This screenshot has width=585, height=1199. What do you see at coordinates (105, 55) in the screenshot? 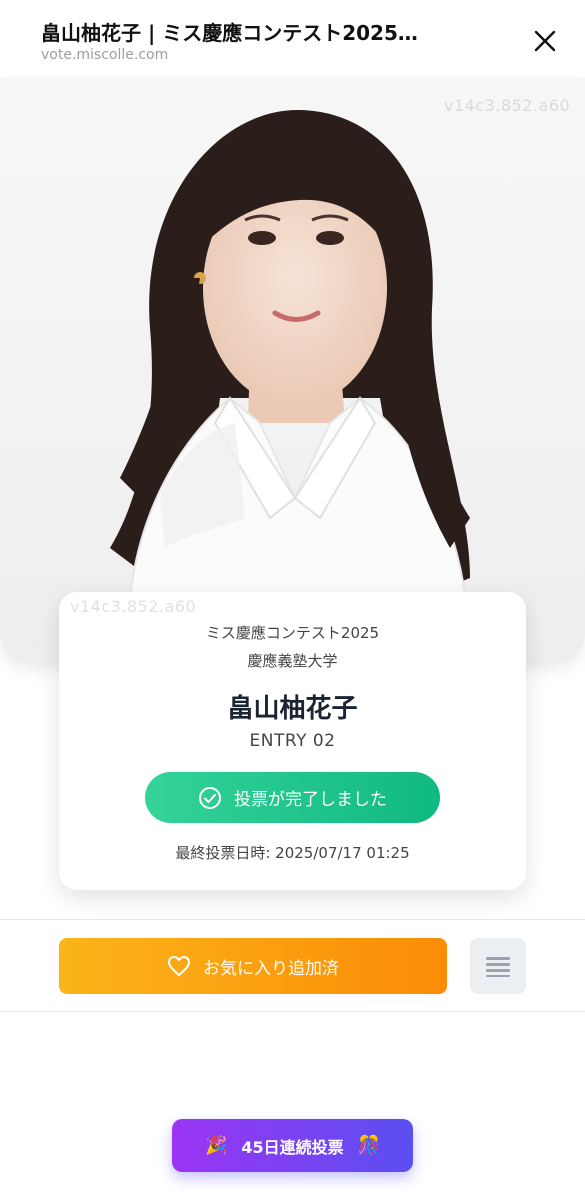
I see `page-url: vote.miscolle.com` at bounding box center [105, 55].